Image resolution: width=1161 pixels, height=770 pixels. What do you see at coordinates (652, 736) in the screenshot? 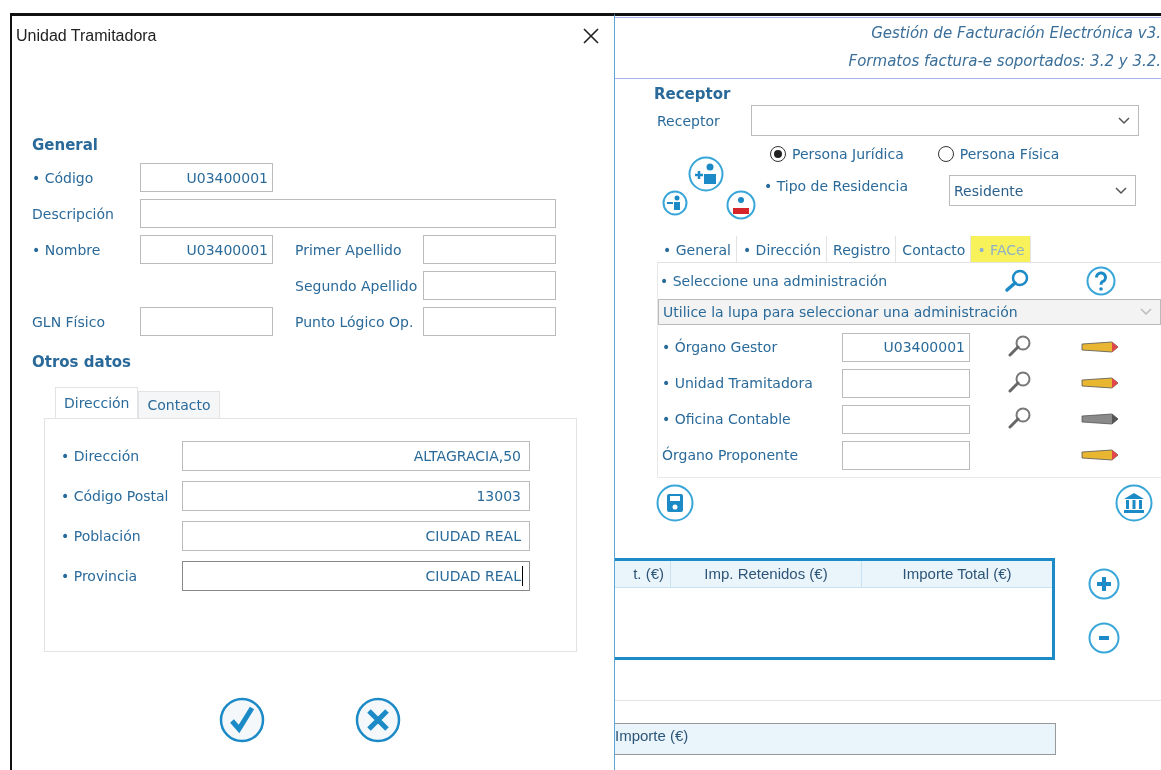
I see `column-header: Importe (€)` at bounding box center [652, 736].